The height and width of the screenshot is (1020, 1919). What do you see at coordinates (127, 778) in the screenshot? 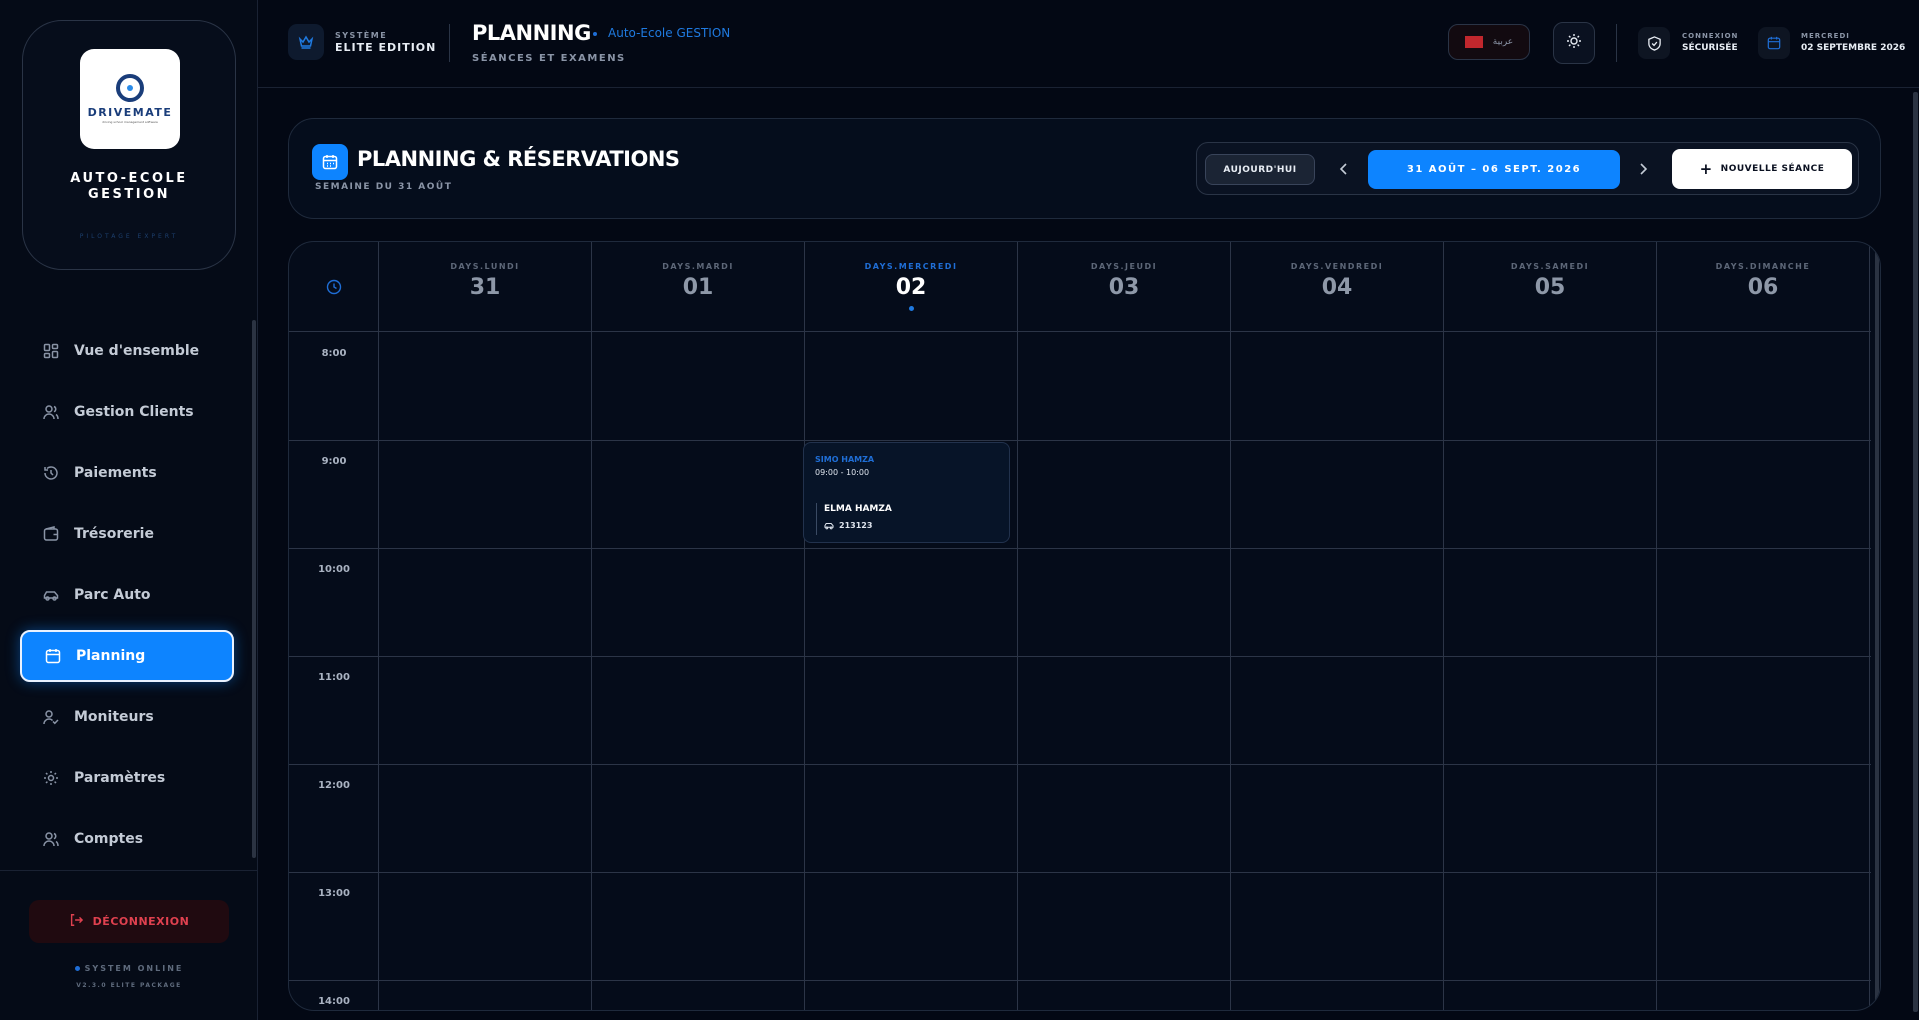
I see `sidebar-item-settings: Paramètres` at bounding box center [127, 778].